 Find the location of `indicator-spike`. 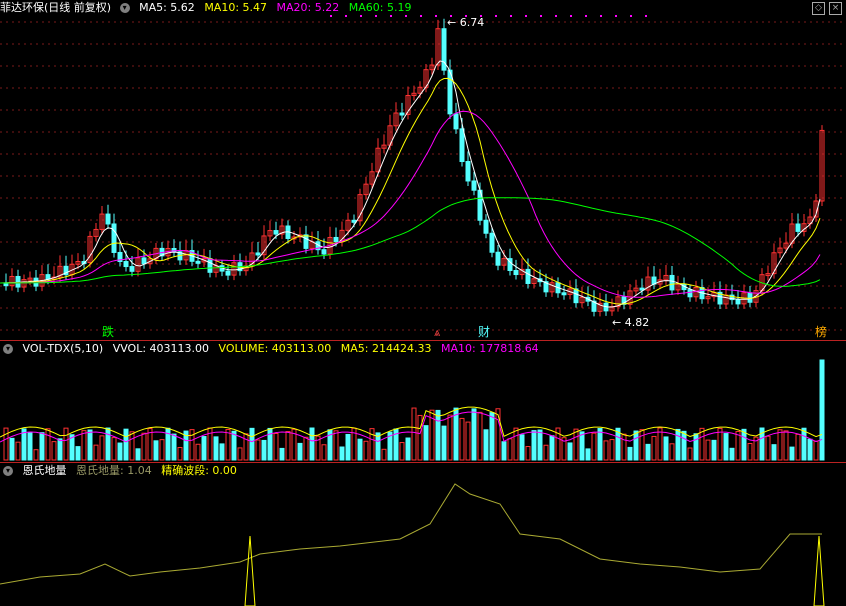

indicator-spike is located at coordinates (819, 570).